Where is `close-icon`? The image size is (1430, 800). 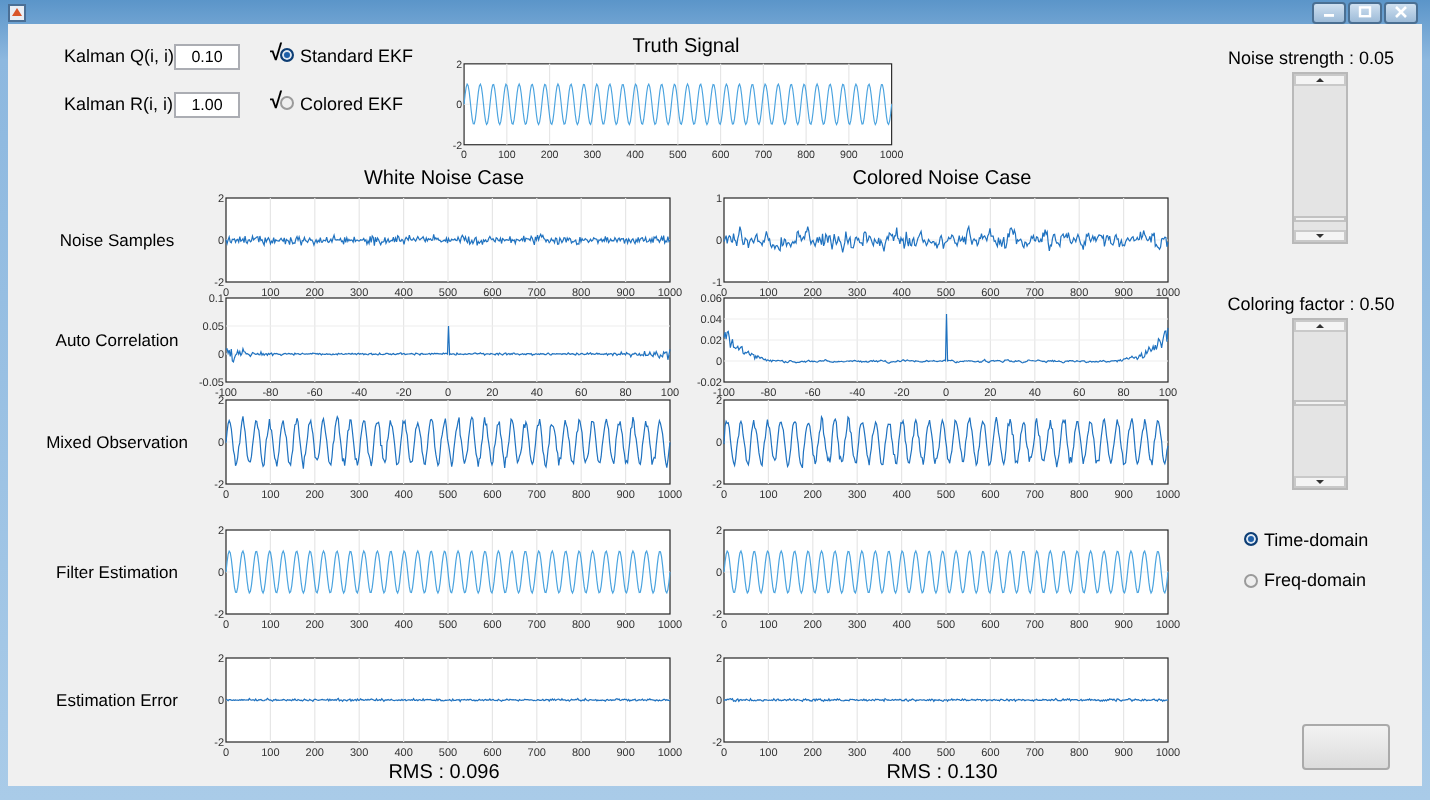 close-icon is located at coordinates (1401, 12).